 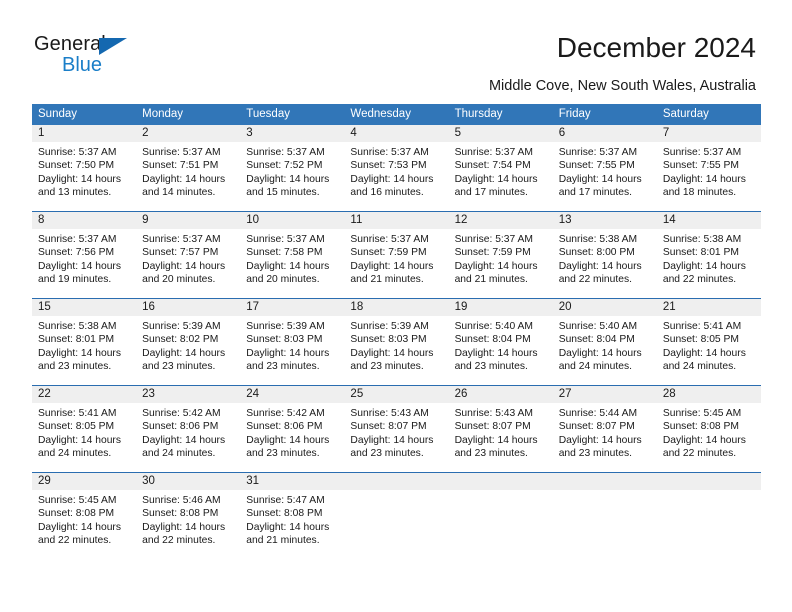 I want to click on daylight-duration-line2: and 22 minutes., so click(x=179, y=540).